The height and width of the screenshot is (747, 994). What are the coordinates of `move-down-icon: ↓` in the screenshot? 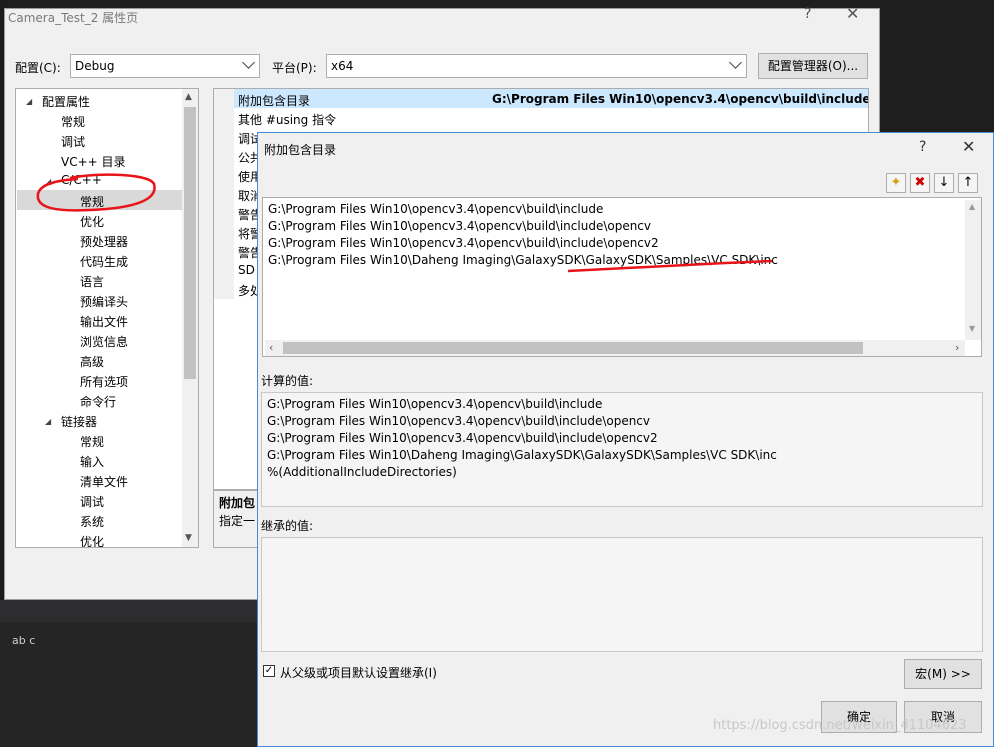 It's located at (944, 183).